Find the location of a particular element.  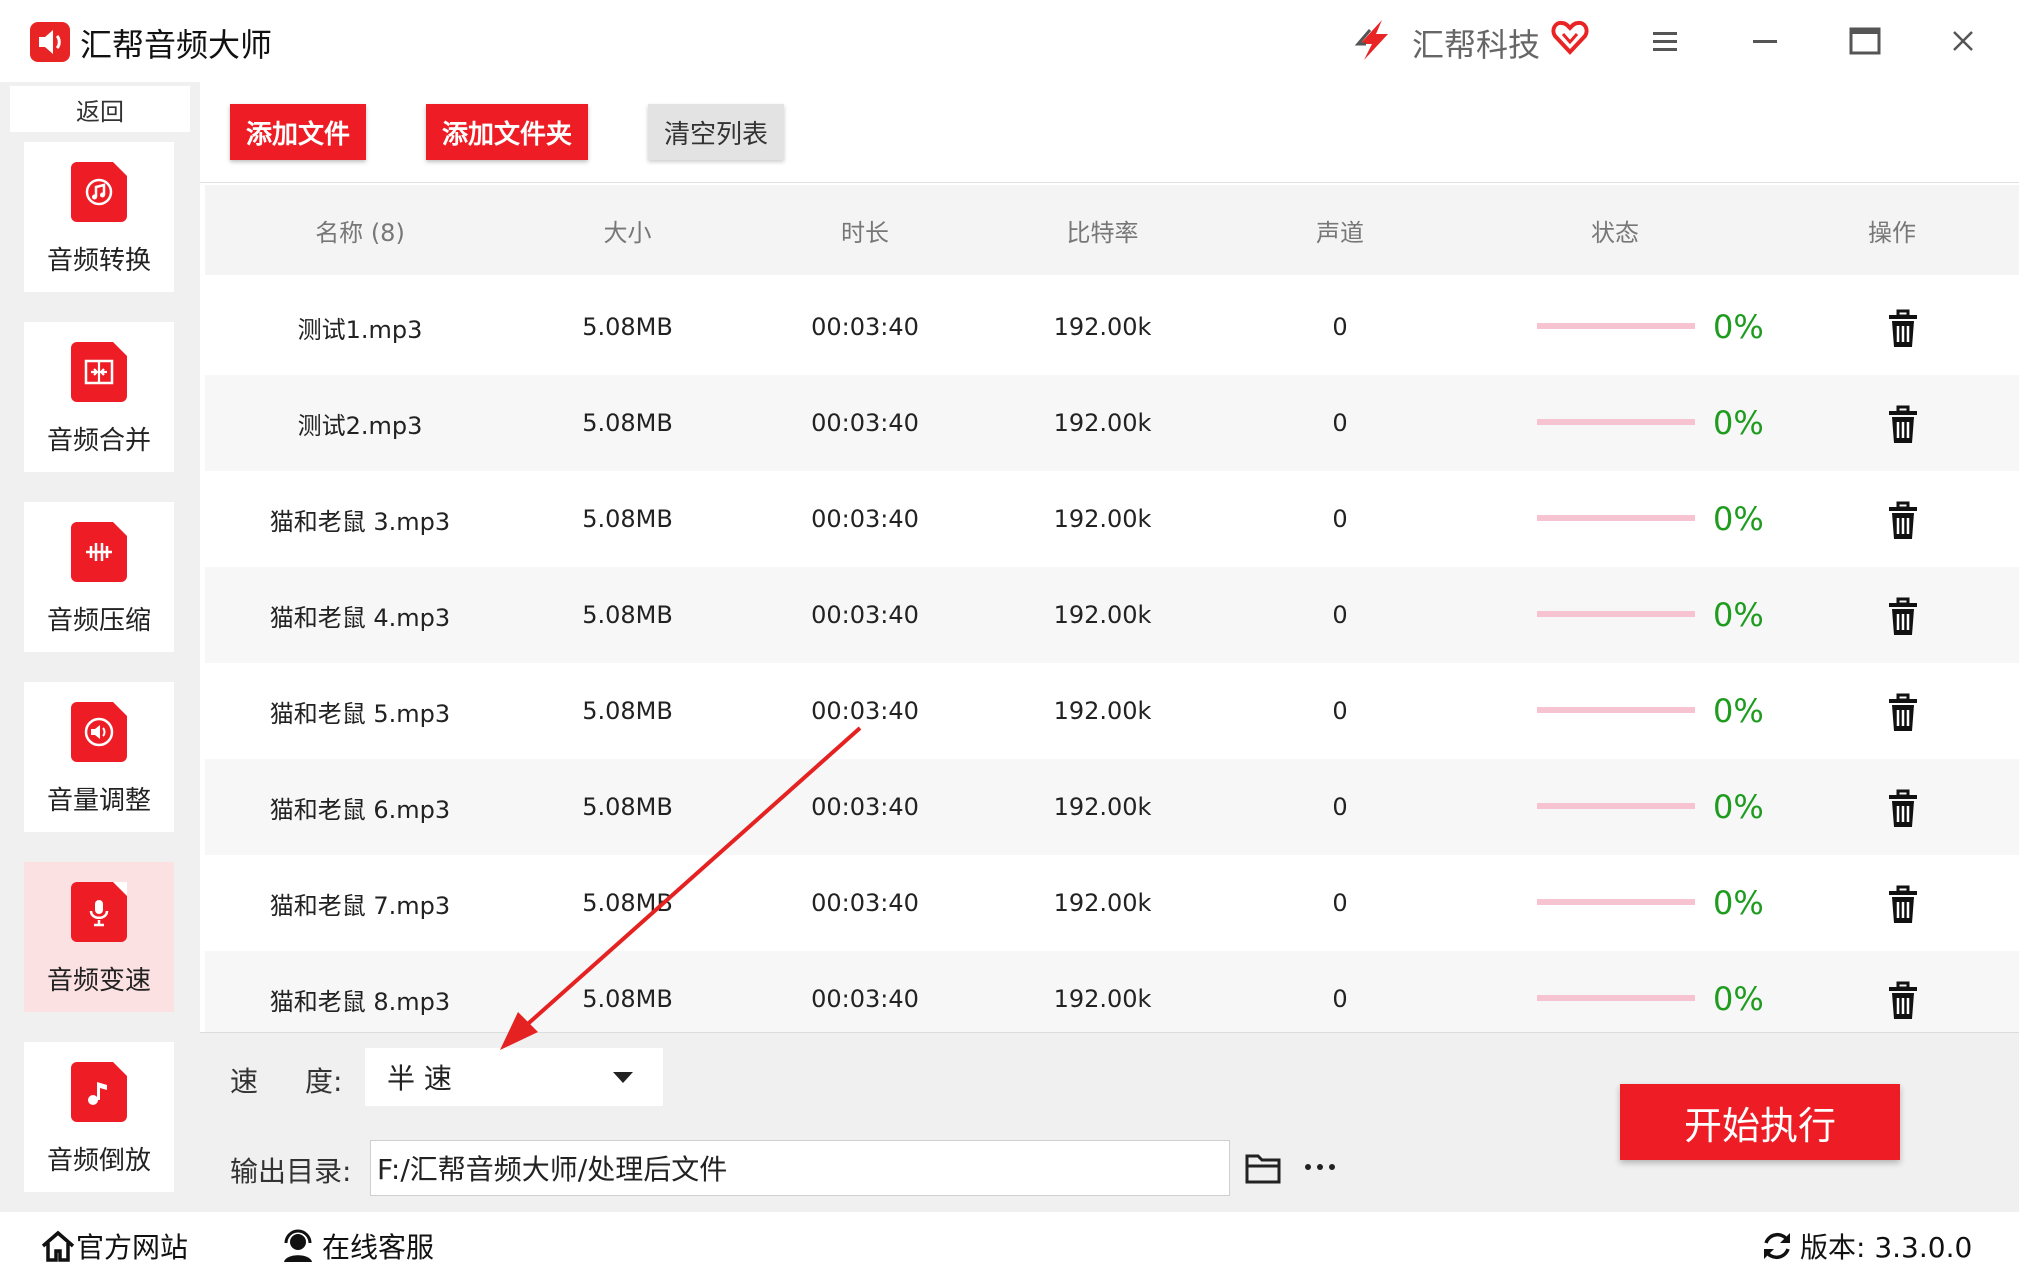

volume-icon is located at coordinates (99, 732).